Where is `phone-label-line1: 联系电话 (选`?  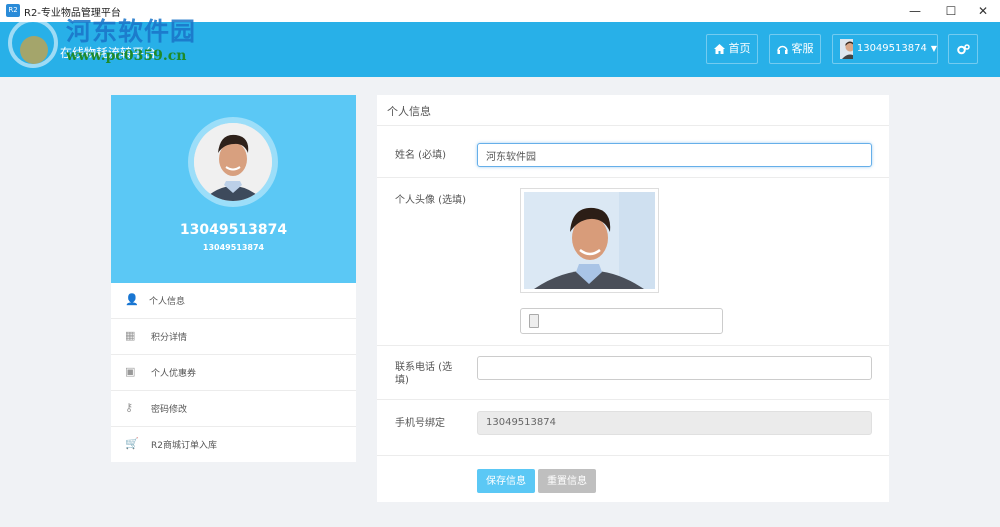
phone-label-line1: 联系电话 (选 is located at coordinates (424, 367).